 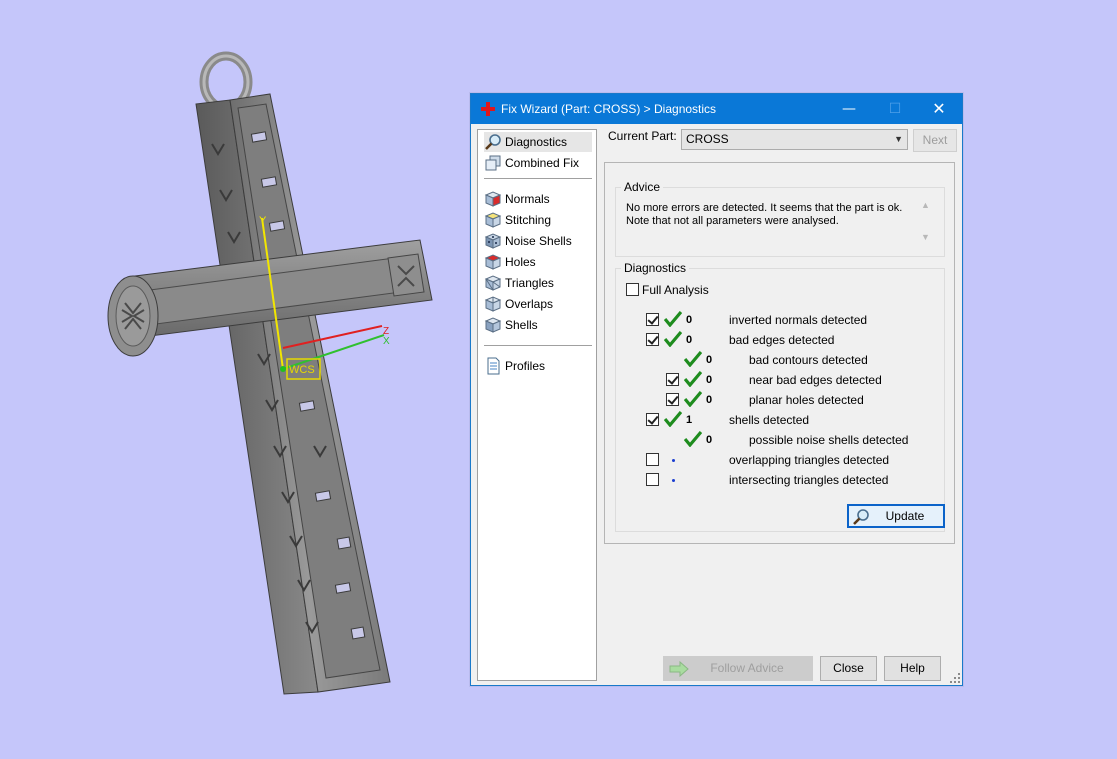 I want to click on nav-item-overlaps: Overlaps, so click(x=538, y=304).